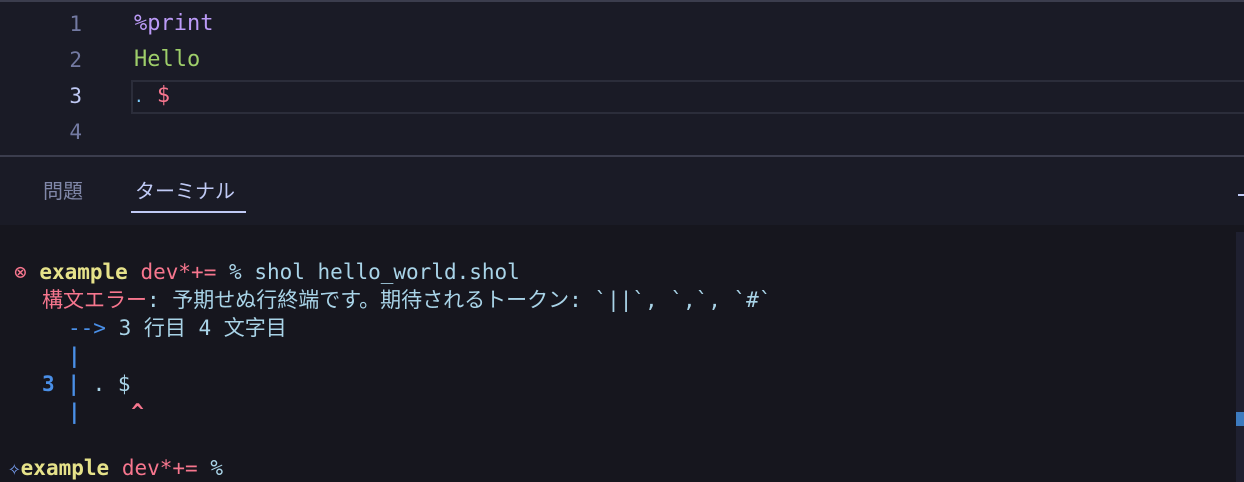 Image resolution: width=1244 pixels, height=482 pixels. What do you see at coordinates (106, 412) in the screenshot?
I see `gutter-caret-line: | ^` at bounding box center [106, 412].